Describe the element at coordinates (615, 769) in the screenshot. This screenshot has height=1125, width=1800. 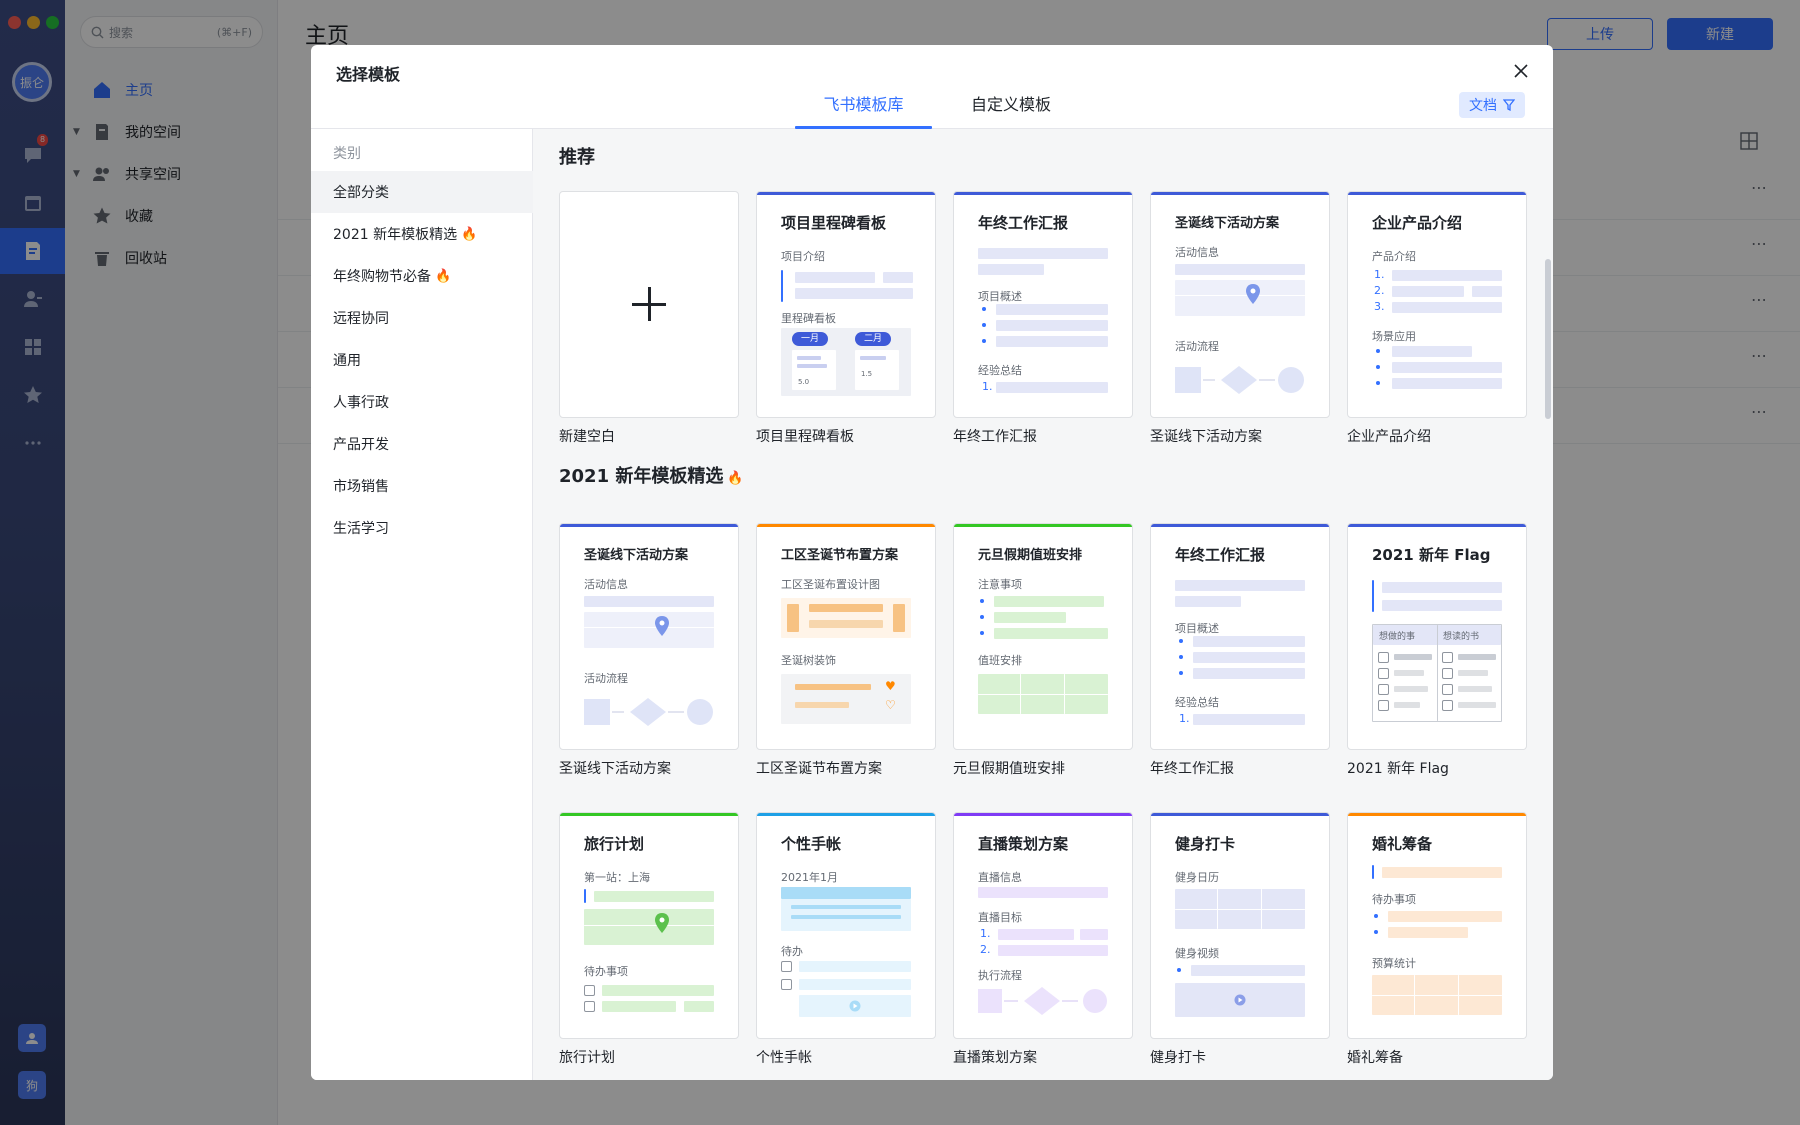
I see `card-caption: 圣诞线下活动方案` at that location.